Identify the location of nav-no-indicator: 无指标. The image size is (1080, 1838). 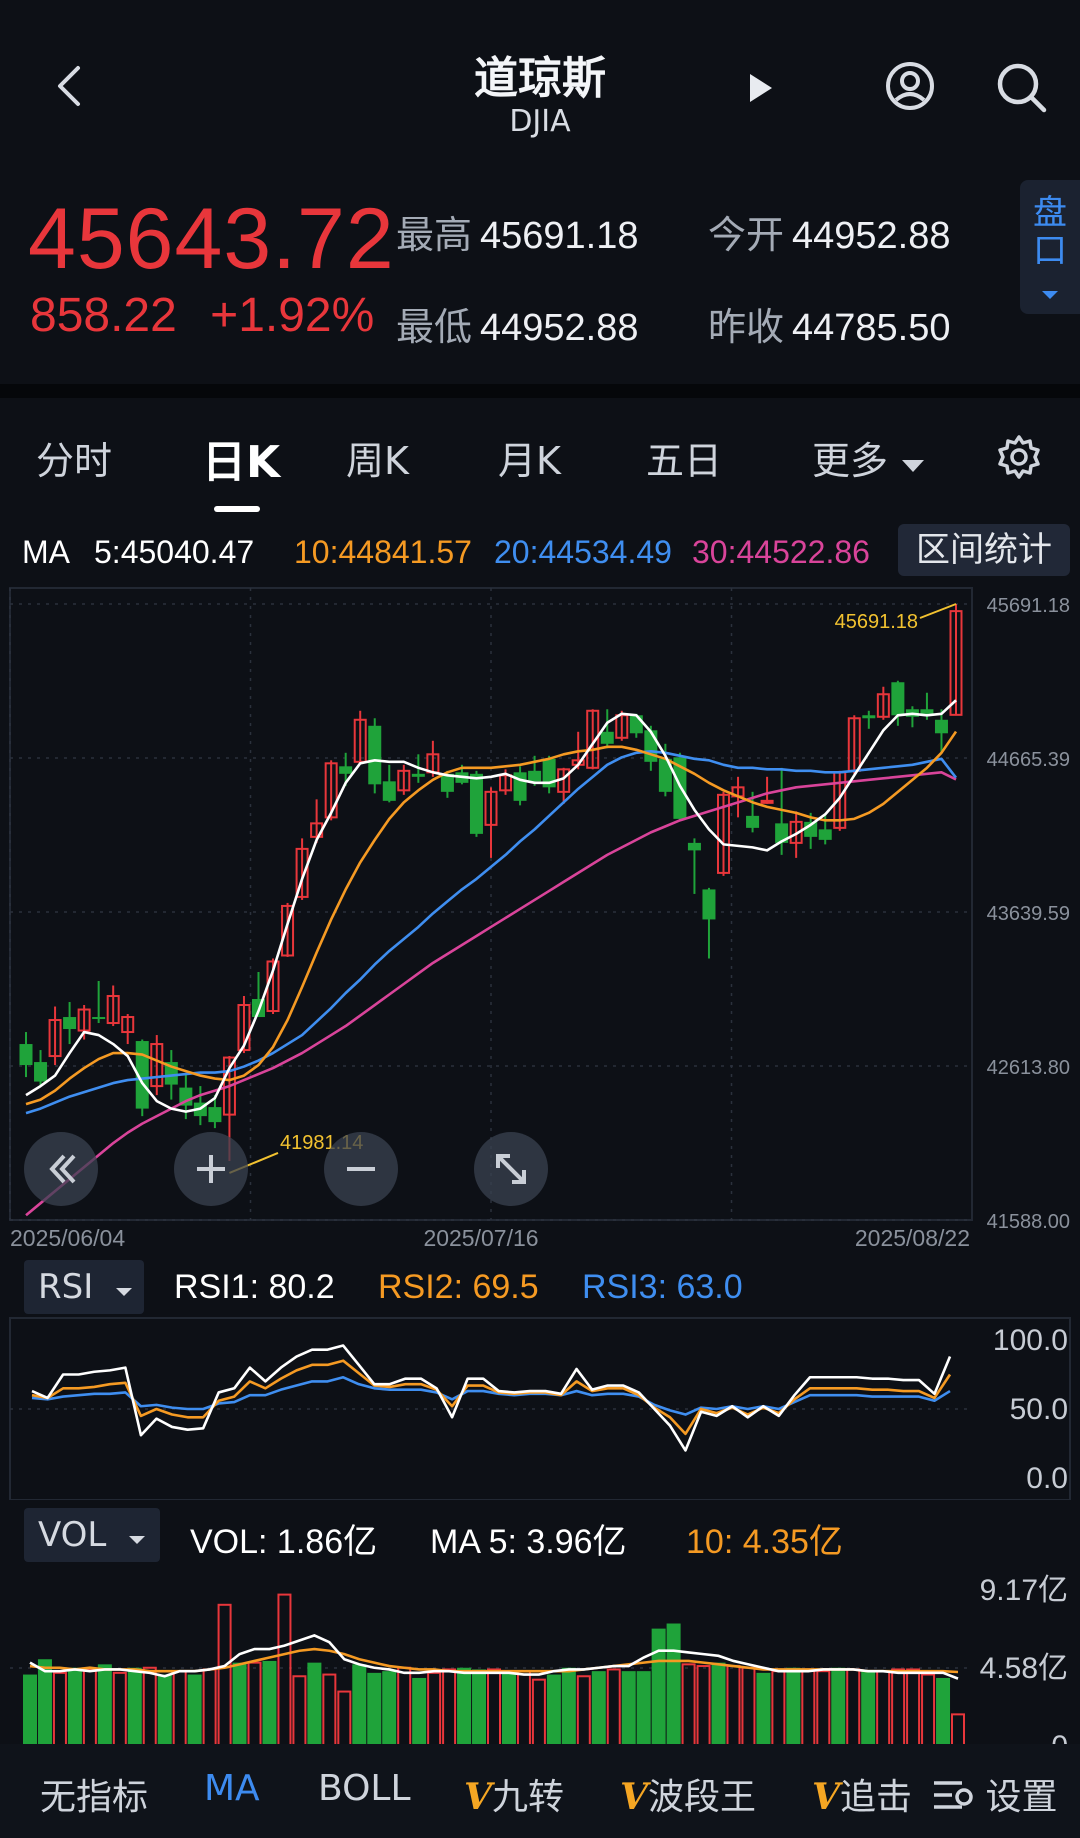
(94, 1794).